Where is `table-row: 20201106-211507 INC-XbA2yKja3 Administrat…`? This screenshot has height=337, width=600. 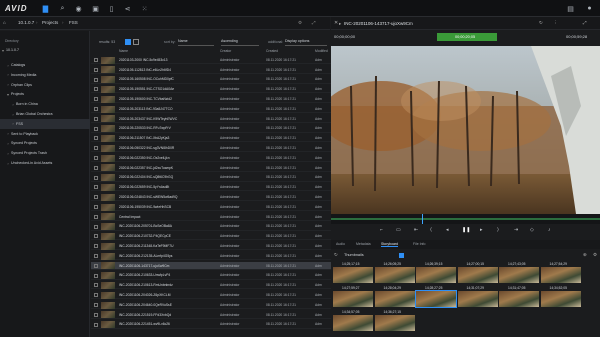 table-row: 20201106-211507 INC-XbA2yKja3 Administrat… is located at coordinates (211, 138).